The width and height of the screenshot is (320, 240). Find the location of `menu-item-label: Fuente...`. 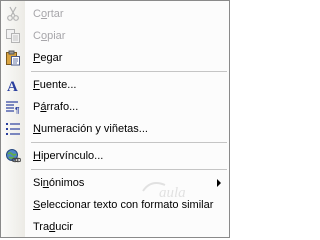

menu-item-label: Fuente... is located at coordinates (55, 85).